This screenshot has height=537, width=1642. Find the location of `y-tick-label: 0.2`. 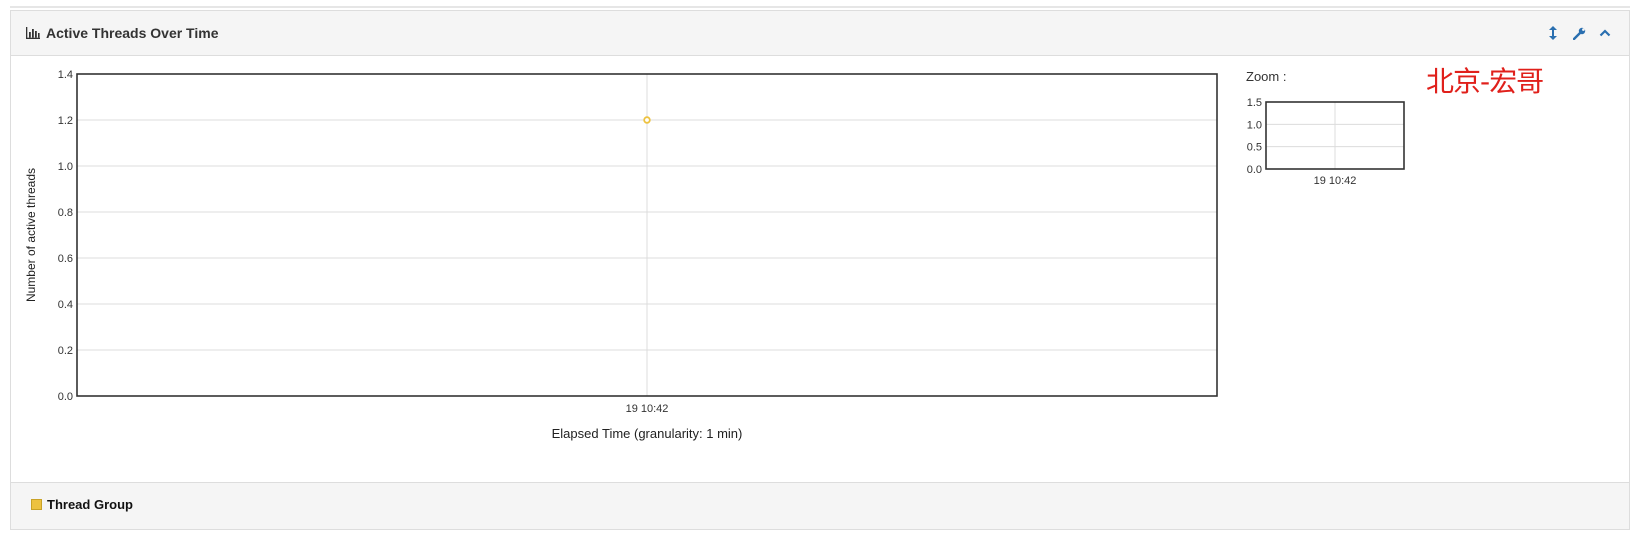

y-tick-label: 0.2 is located at coordinates (65, 351).